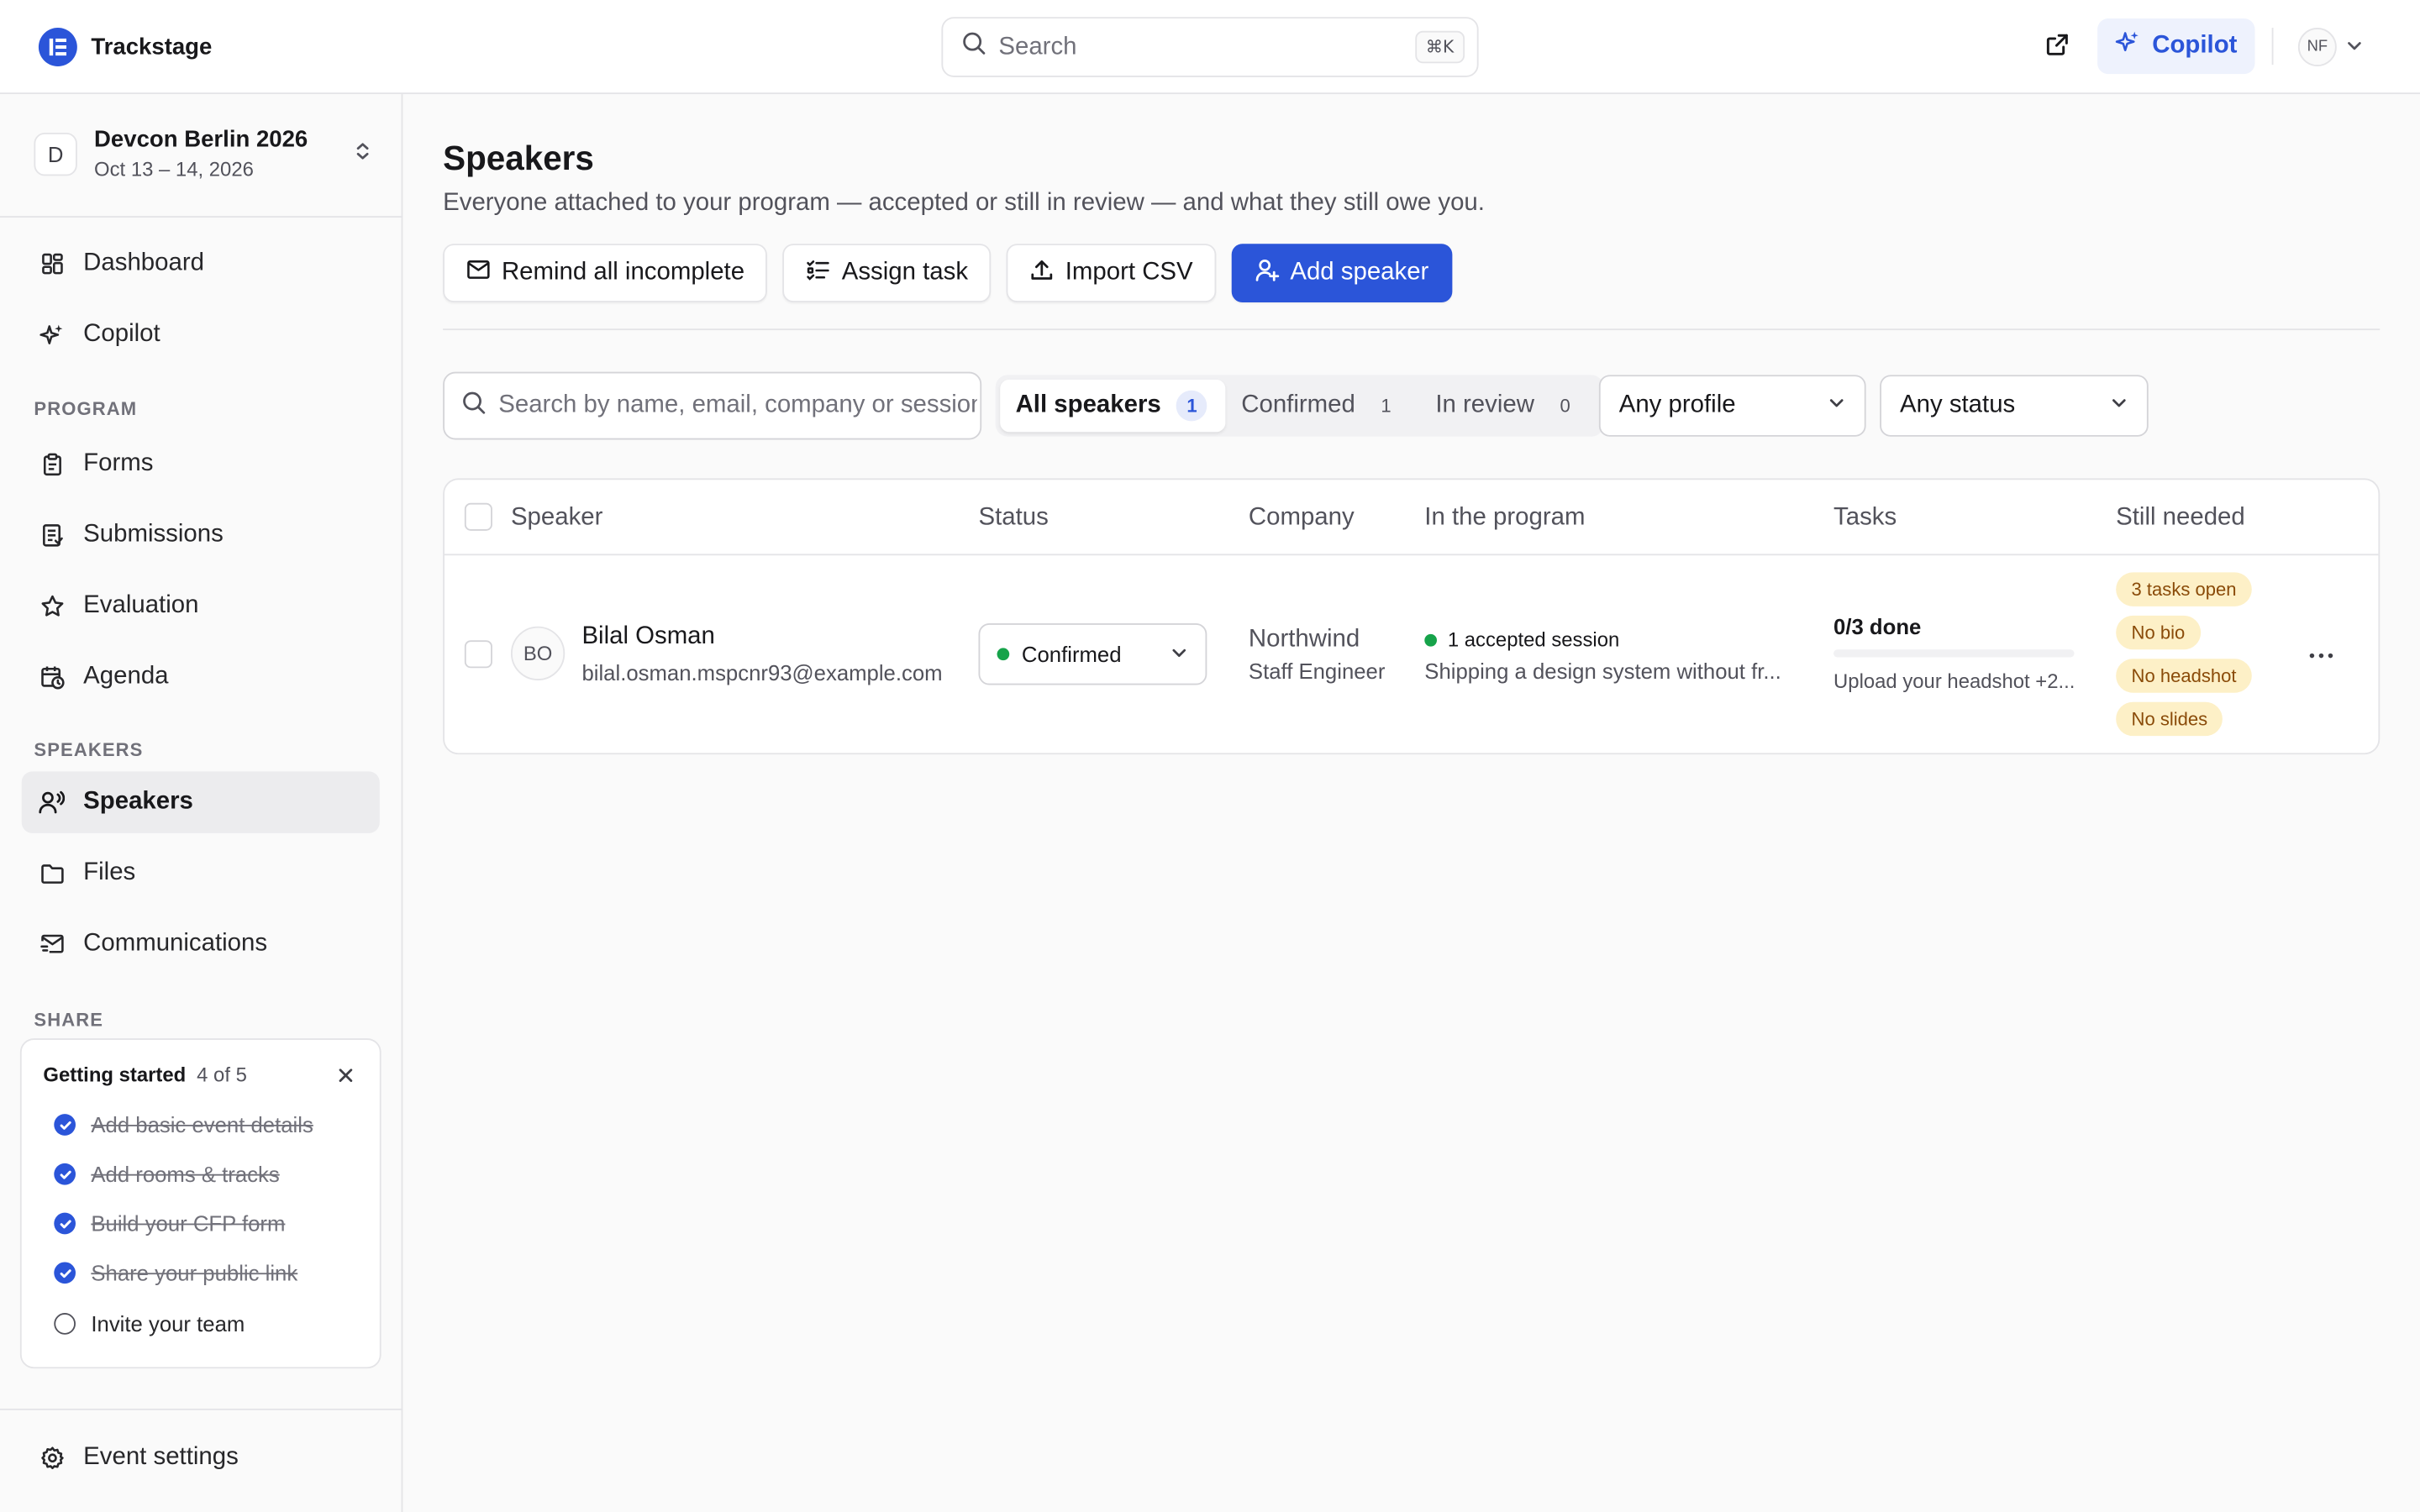 This screenshot has height=1512, width=2420. I want to click on checklist-item-rooms-tracks: Add rooms & tracks, so click(167, 1174).